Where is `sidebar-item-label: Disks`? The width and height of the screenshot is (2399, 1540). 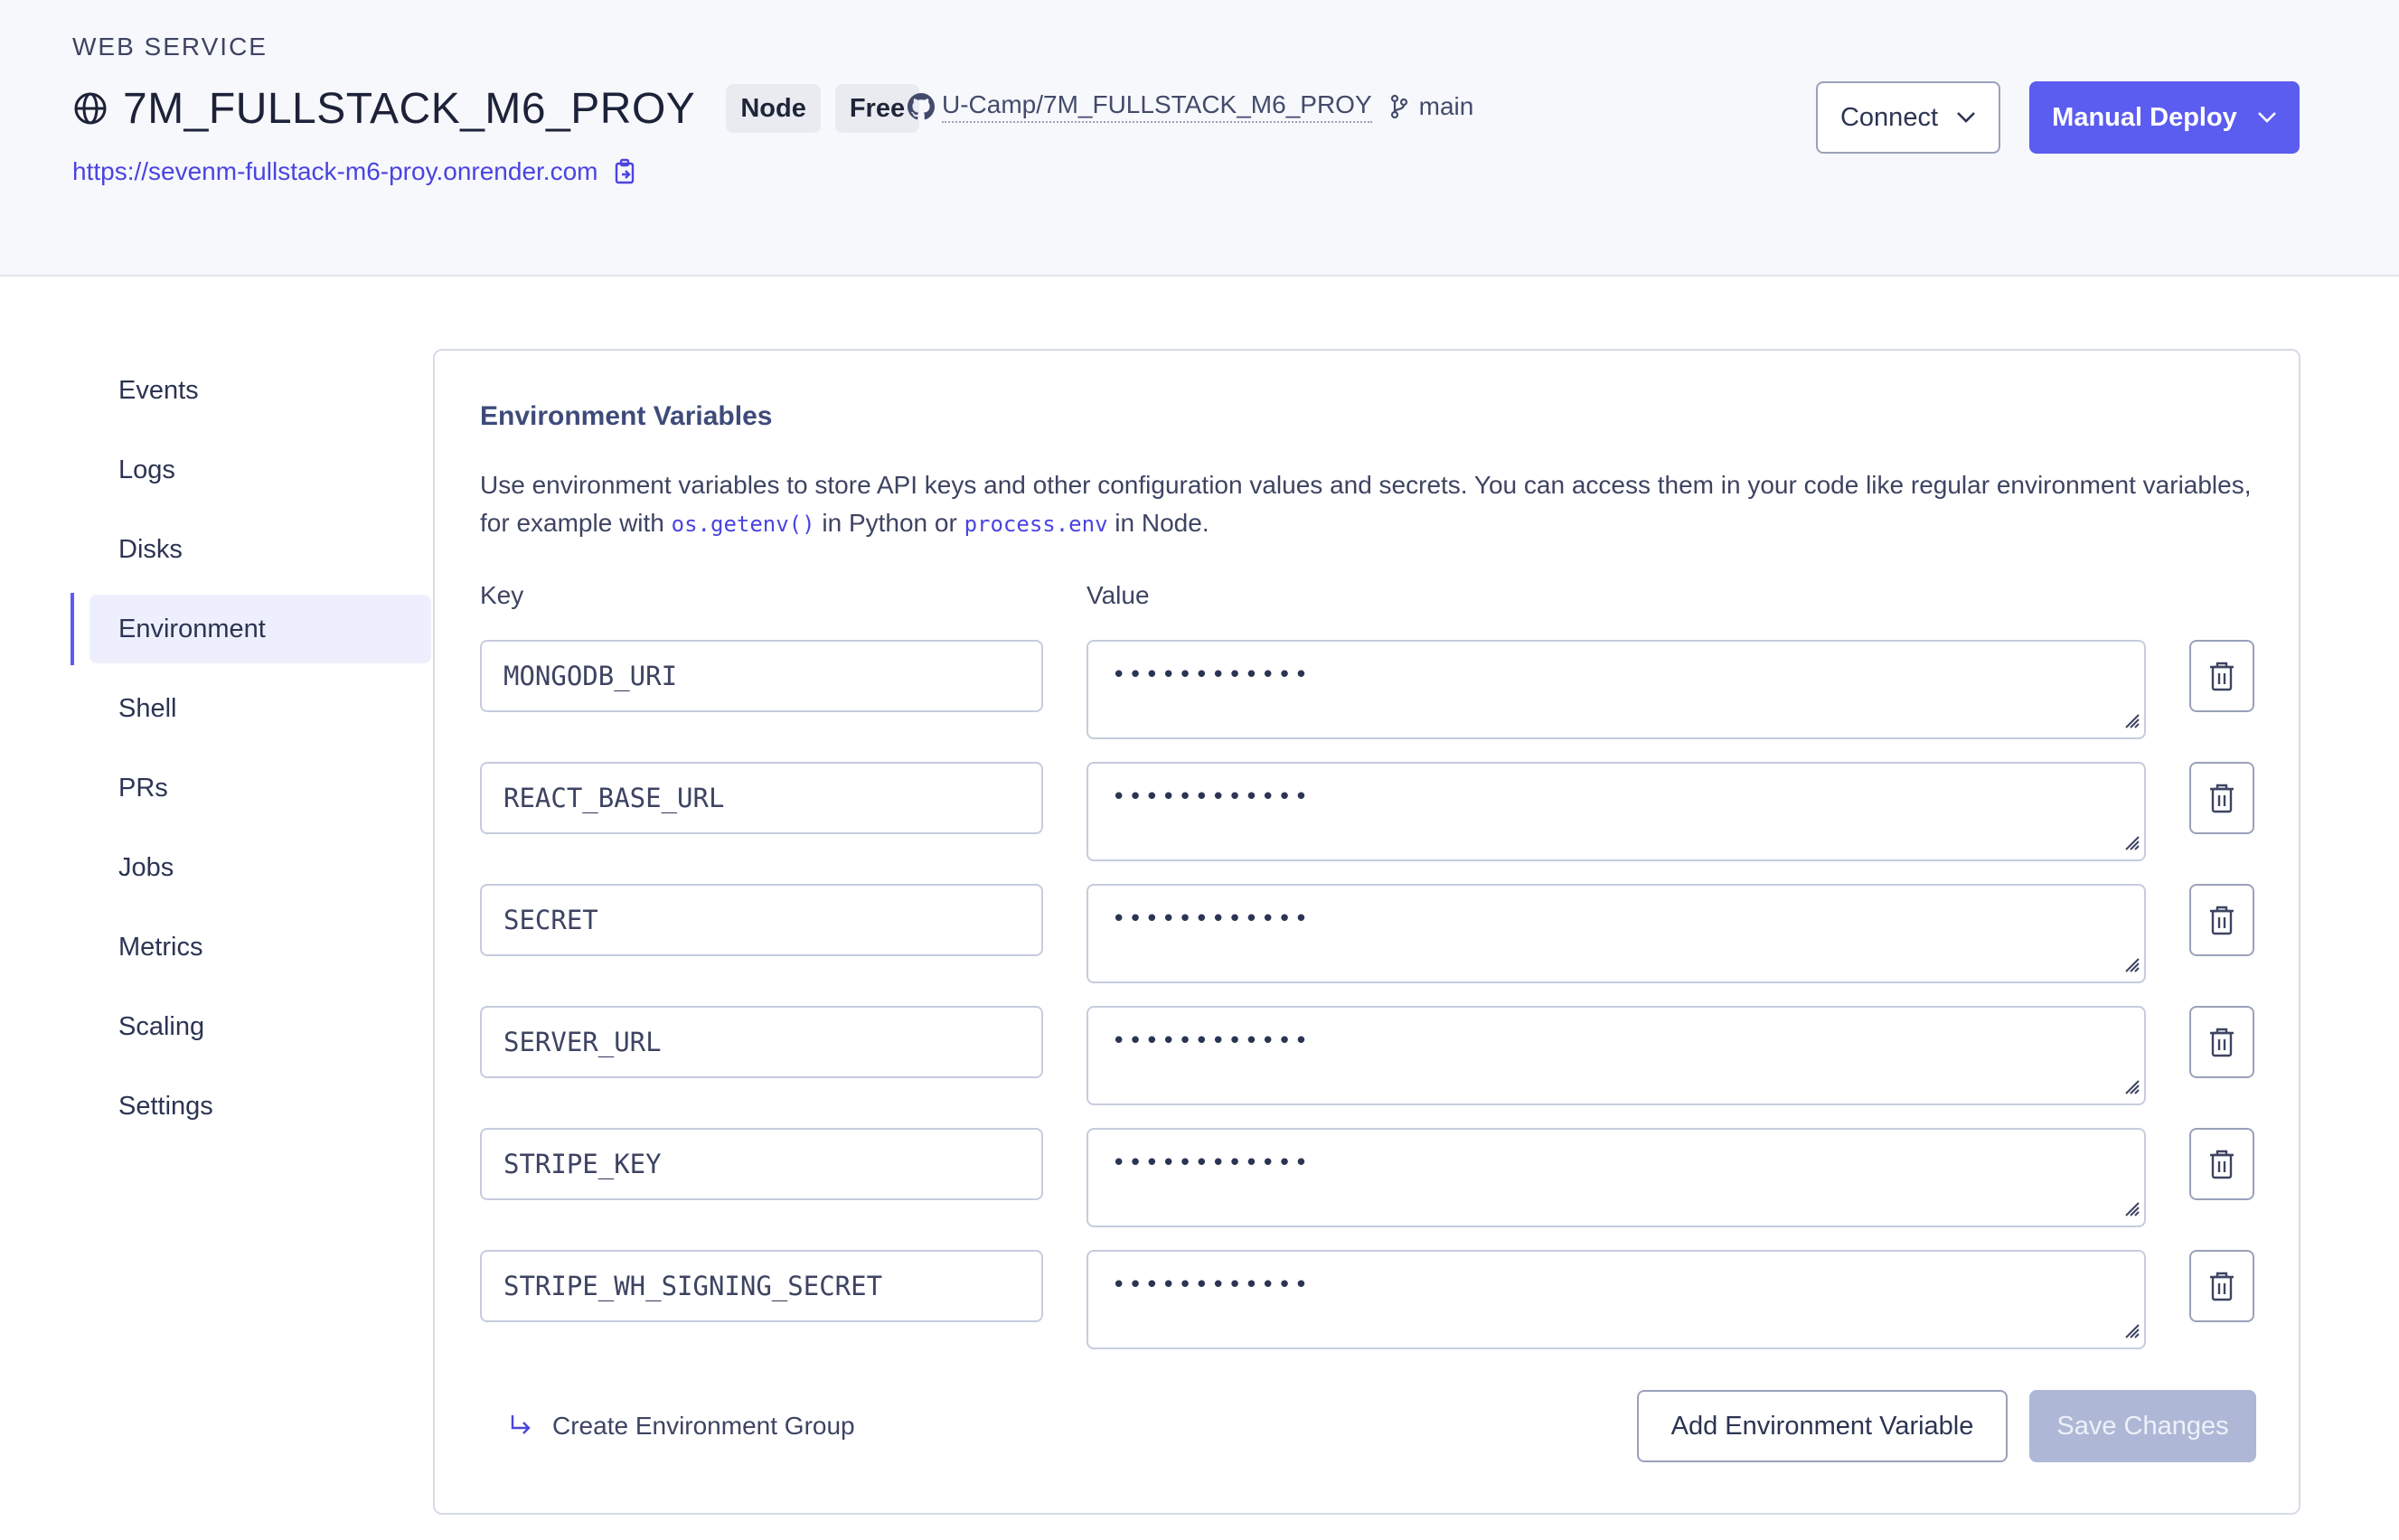
sidebar-item-label: Disks is located at coordinates (150, 549).